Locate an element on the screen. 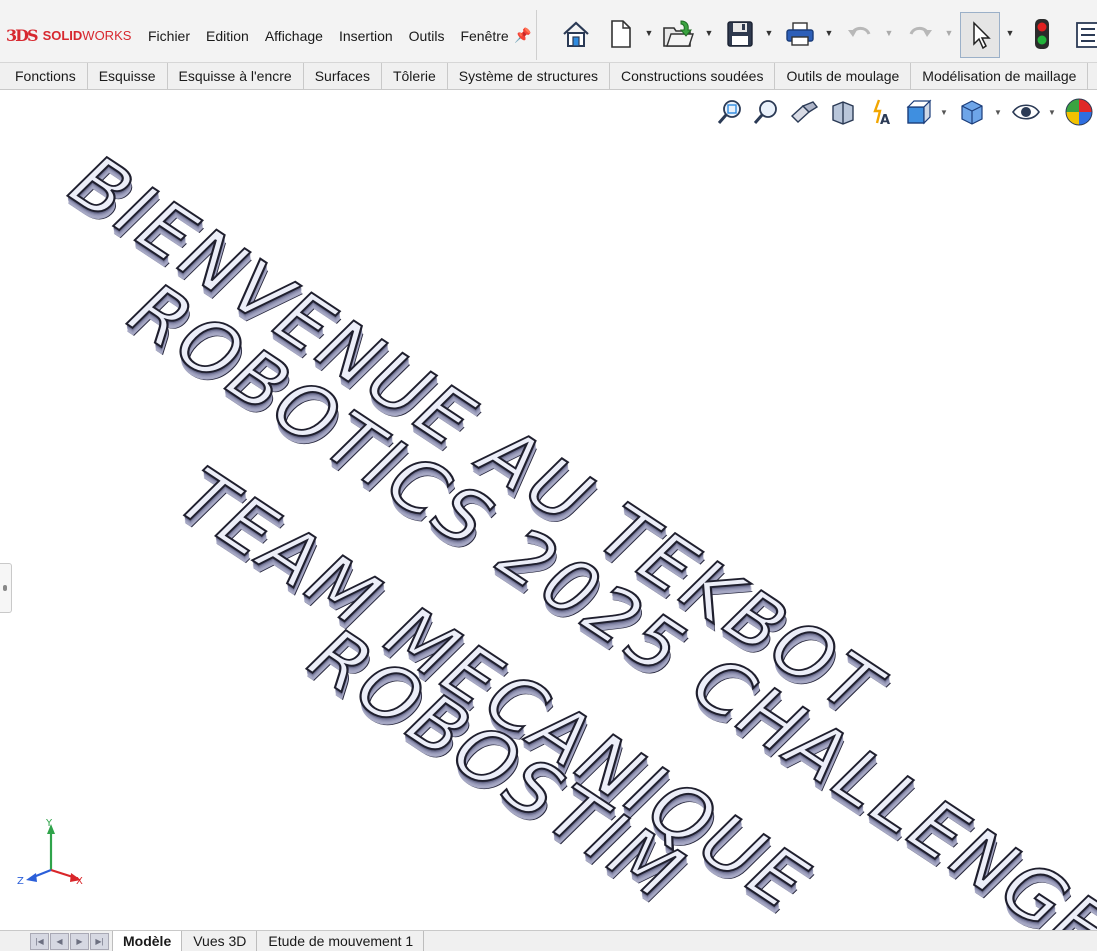 This screenshot has width=1097, height=951. tab-systeme-structures: Système de structures is located at coordinates (529, 76).